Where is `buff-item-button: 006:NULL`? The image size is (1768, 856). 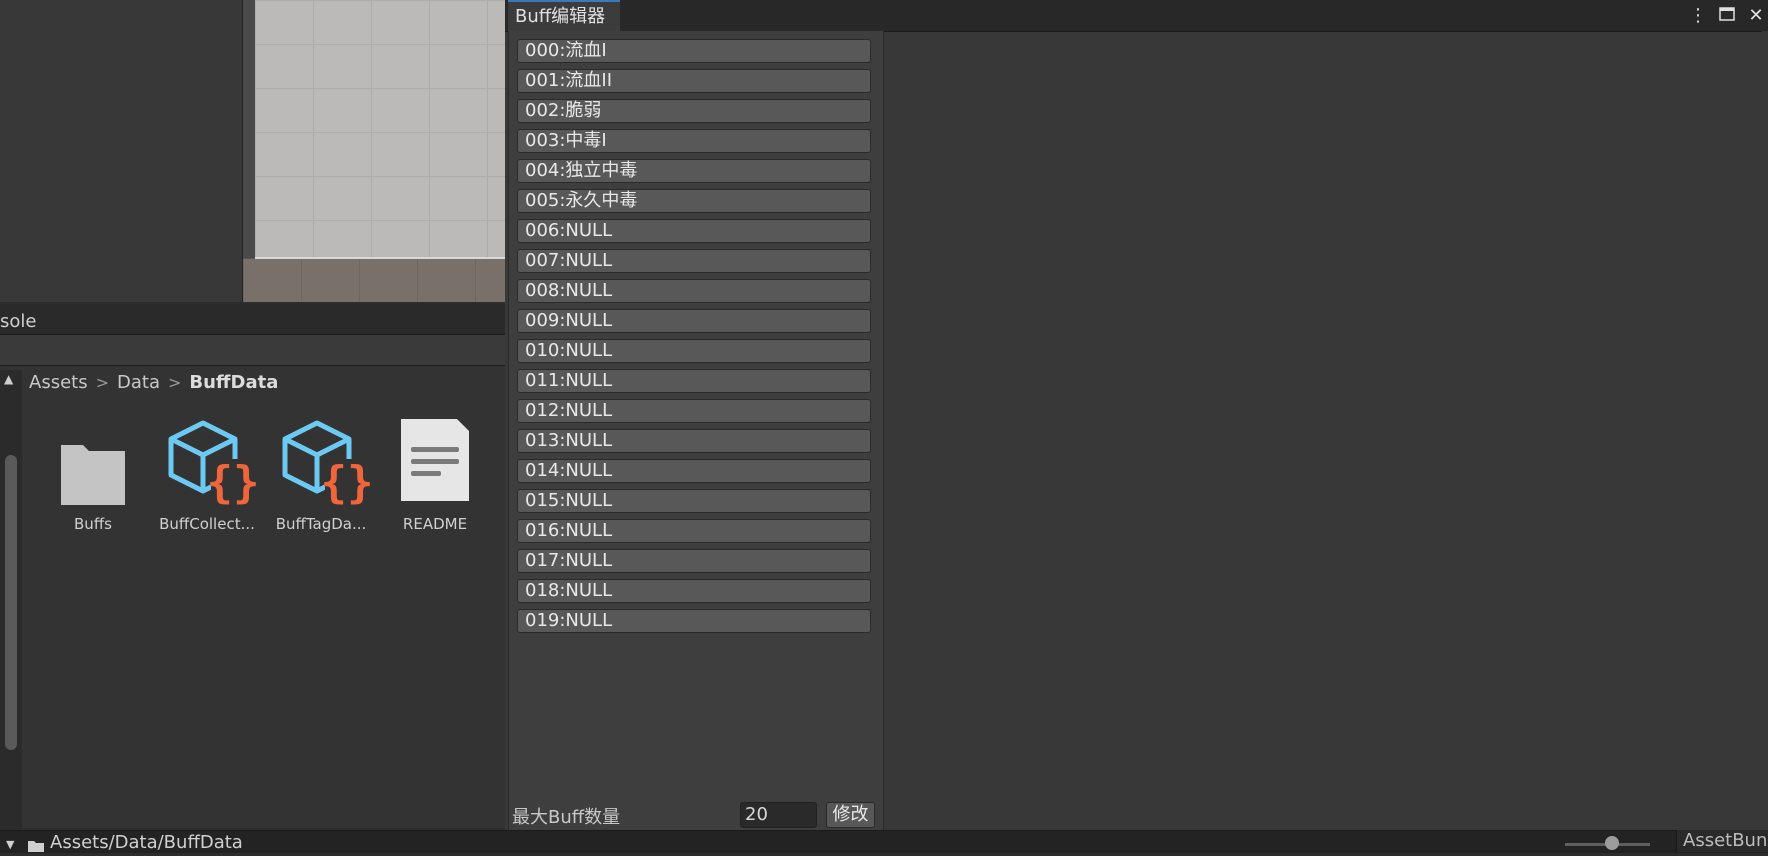 buff-item-button: 006:NULL is located at coordinates (694, 231).